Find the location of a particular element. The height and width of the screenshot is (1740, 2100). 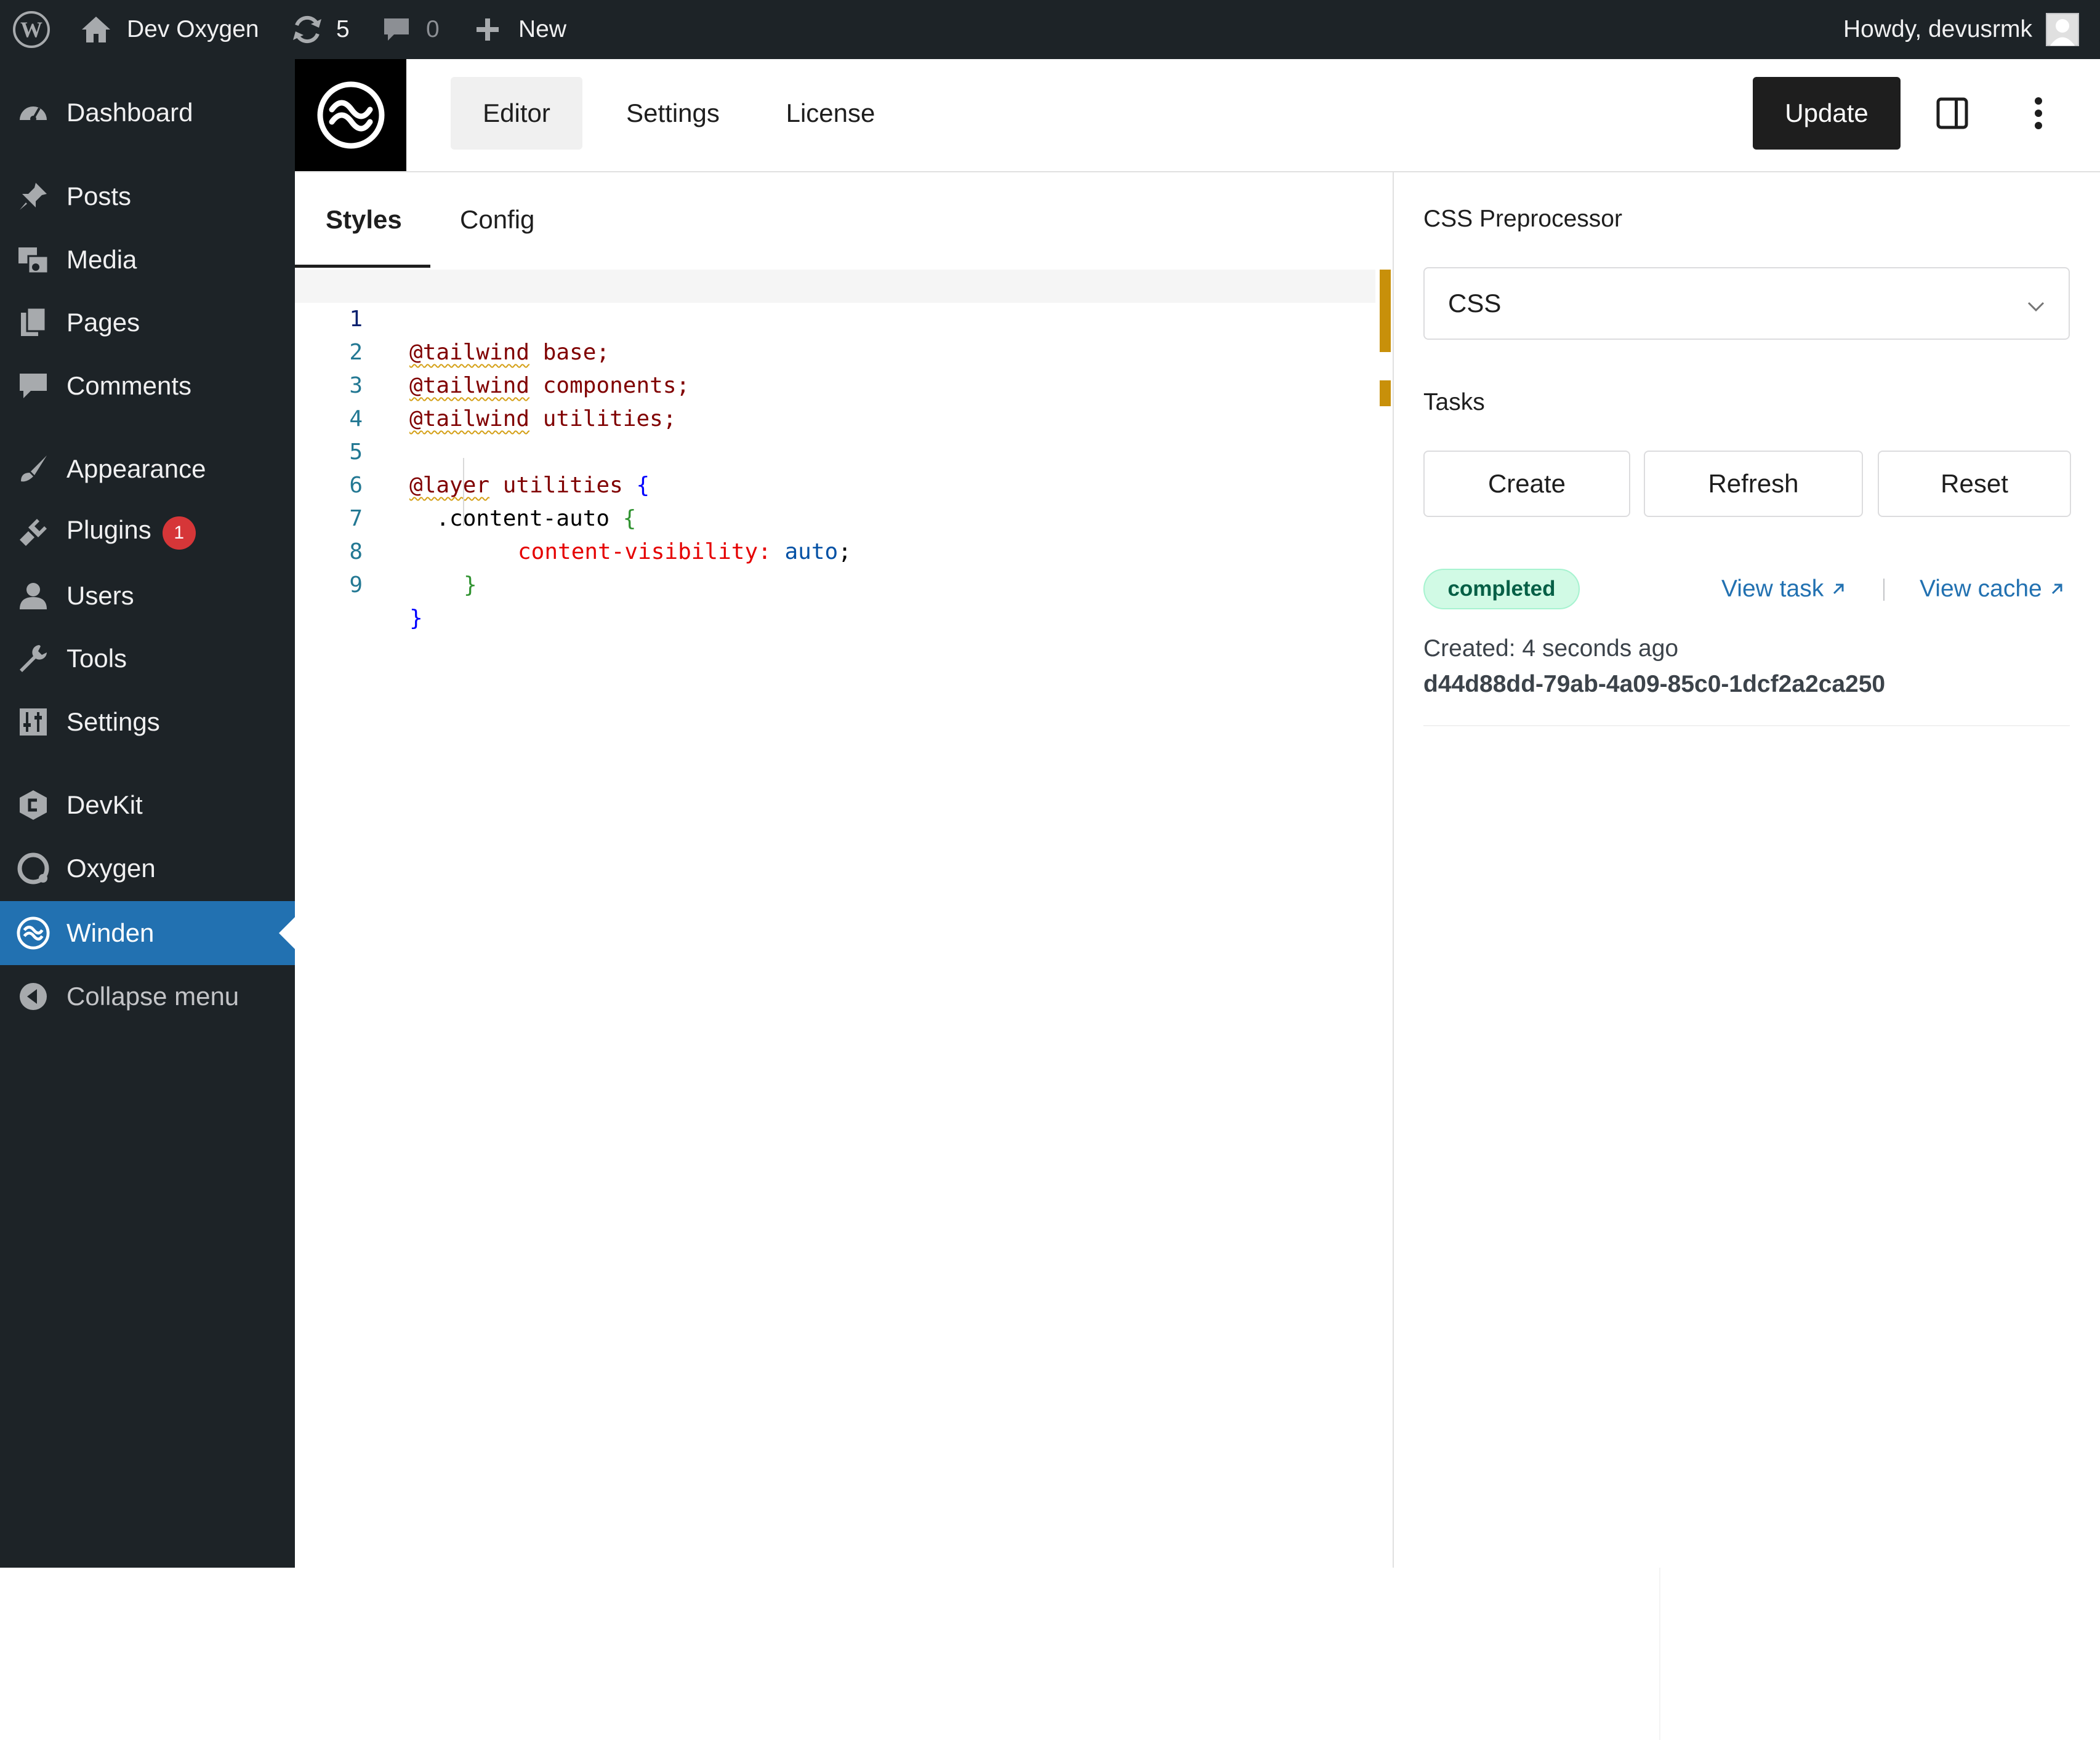

sidebar-item-plugins: Plugins 1 is located at coordinates (147, 532).